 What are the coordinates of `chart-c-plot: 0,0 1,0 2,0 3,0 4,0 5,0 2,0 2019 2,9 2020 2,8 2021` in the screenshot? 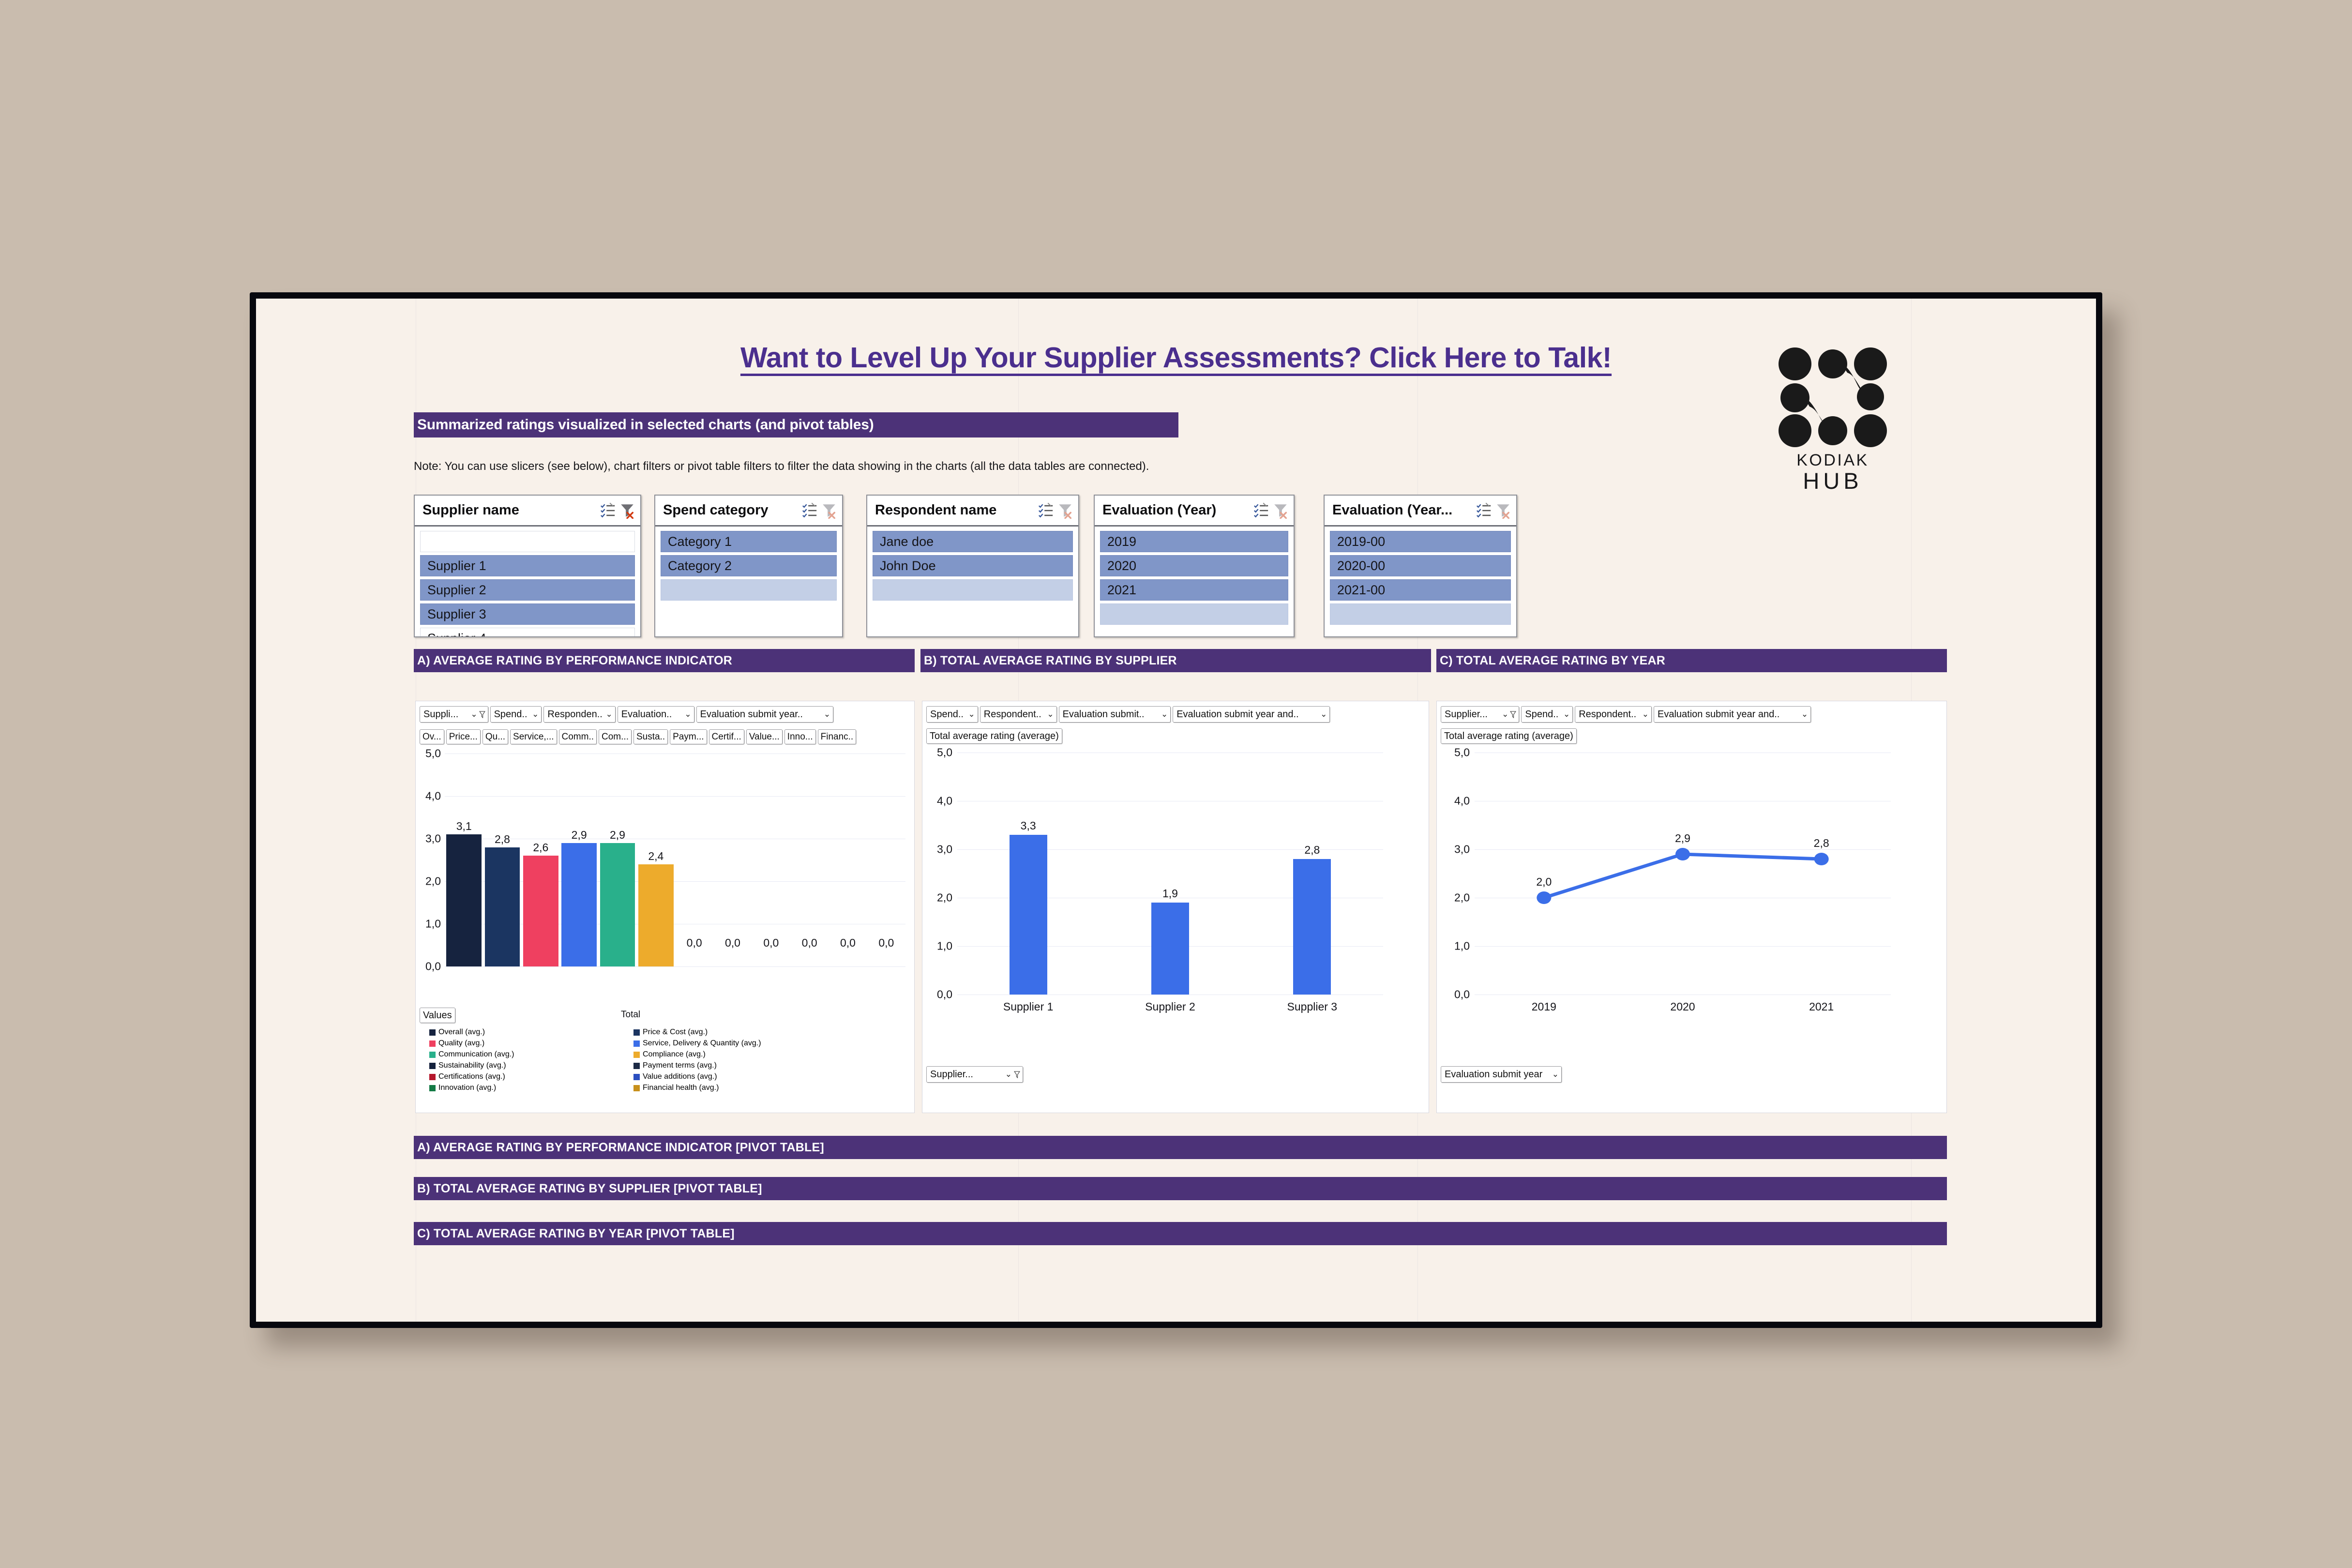 It's located at (1692, 885).